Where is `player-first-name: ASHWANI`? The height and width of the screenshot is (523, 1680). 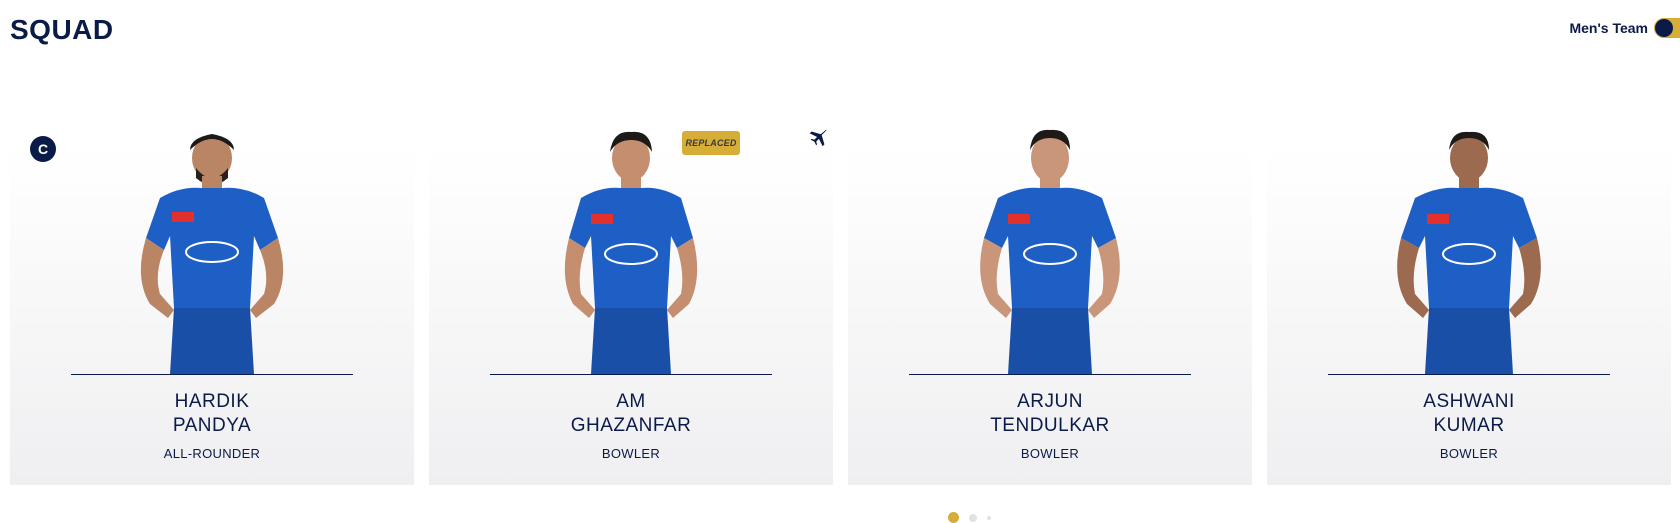 player-first-name: ASHWANI is located at coordinates (1469, 401).